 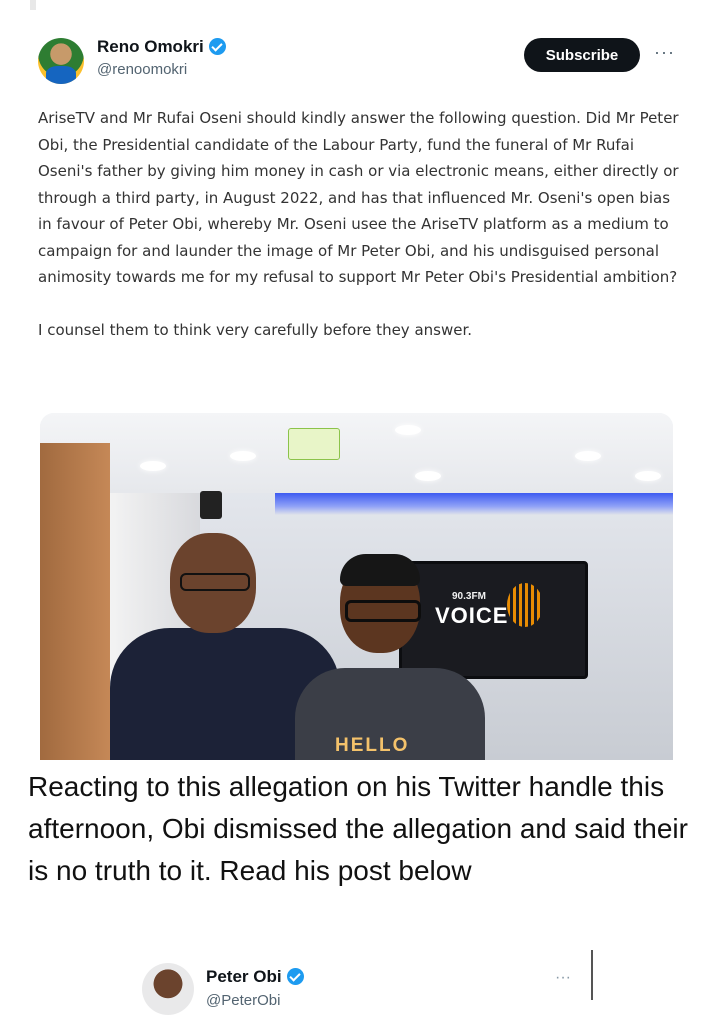 I want to click on blue-light-strip, so click(x=474, y=504).